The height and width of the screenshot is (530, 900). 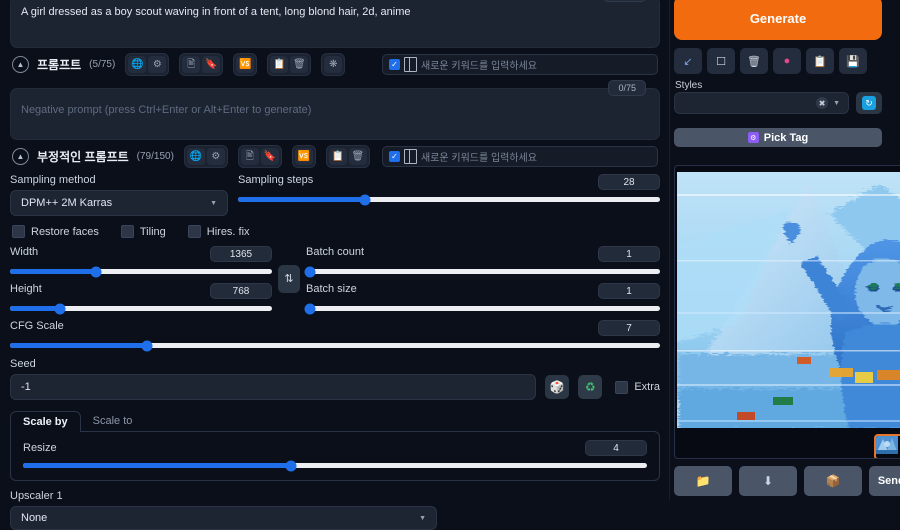 What do you see at coordinates (223, 518) in the screenshot?
I see `upscaler-select: None ▼` at bounding box center [223, 518].